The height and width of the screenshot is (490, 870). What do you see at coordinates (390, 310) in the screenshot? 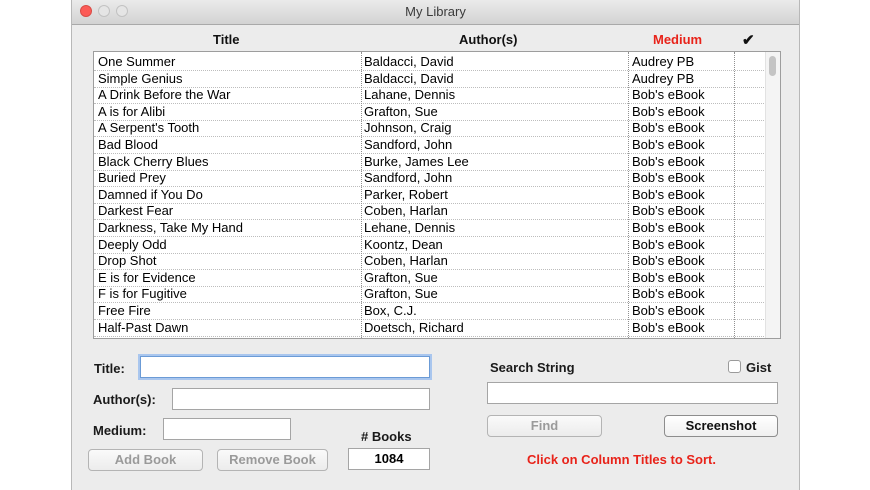
I see `row-author-cell: Box, C.J.` at bounding box center [390, 310].